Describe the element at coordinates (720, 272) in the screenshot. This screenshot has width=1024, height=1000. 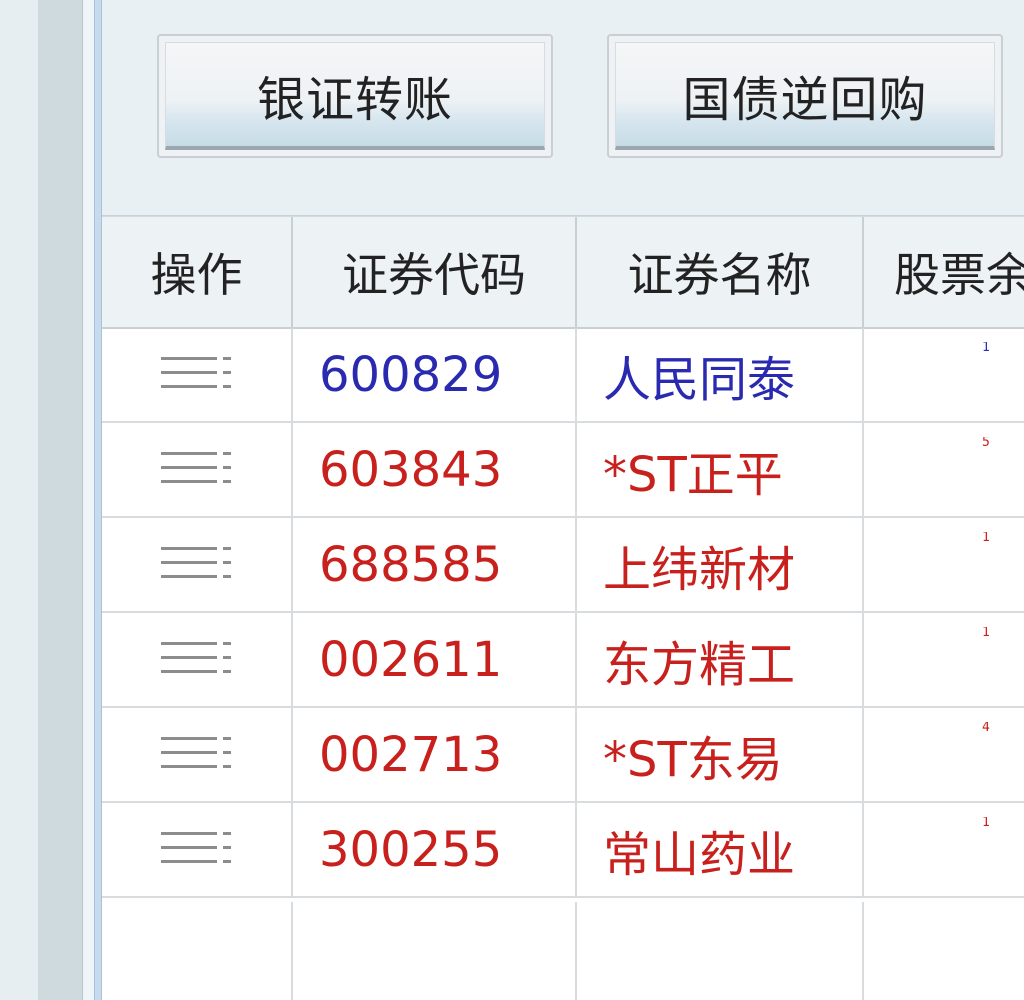
I see `header-security-name: 证券名称` at that location.